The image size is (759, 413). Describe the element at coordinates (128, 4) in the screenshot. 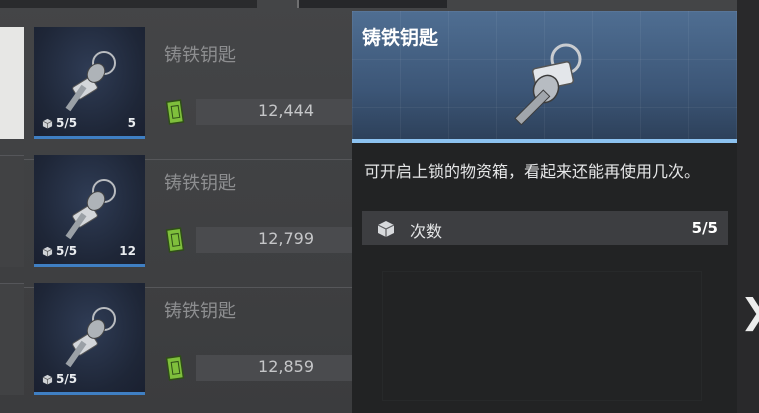

I see `top-bar-left` at that location.